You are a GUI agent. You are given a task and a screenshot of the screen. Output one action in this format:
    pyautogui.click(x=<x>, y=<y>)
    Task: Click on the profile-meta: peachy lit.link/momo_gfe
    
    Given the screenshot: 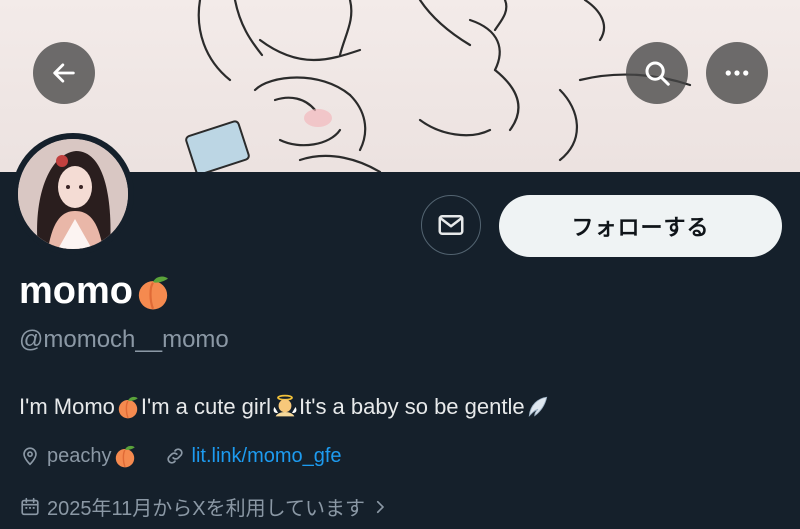 What is the action you would take?
    pyautogui.click(x=180, y=456)
    